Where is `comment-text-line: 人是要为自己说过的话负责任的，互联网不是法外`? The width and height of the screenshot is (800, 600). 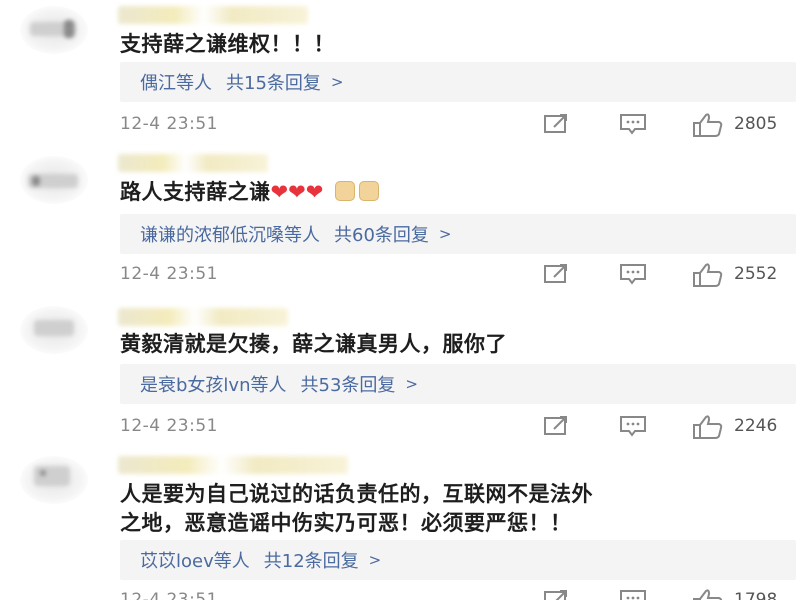 comment-text-line: 人是要为自己说过的话负责任的，互联网不是法外 is located at coordinates (356, 494).